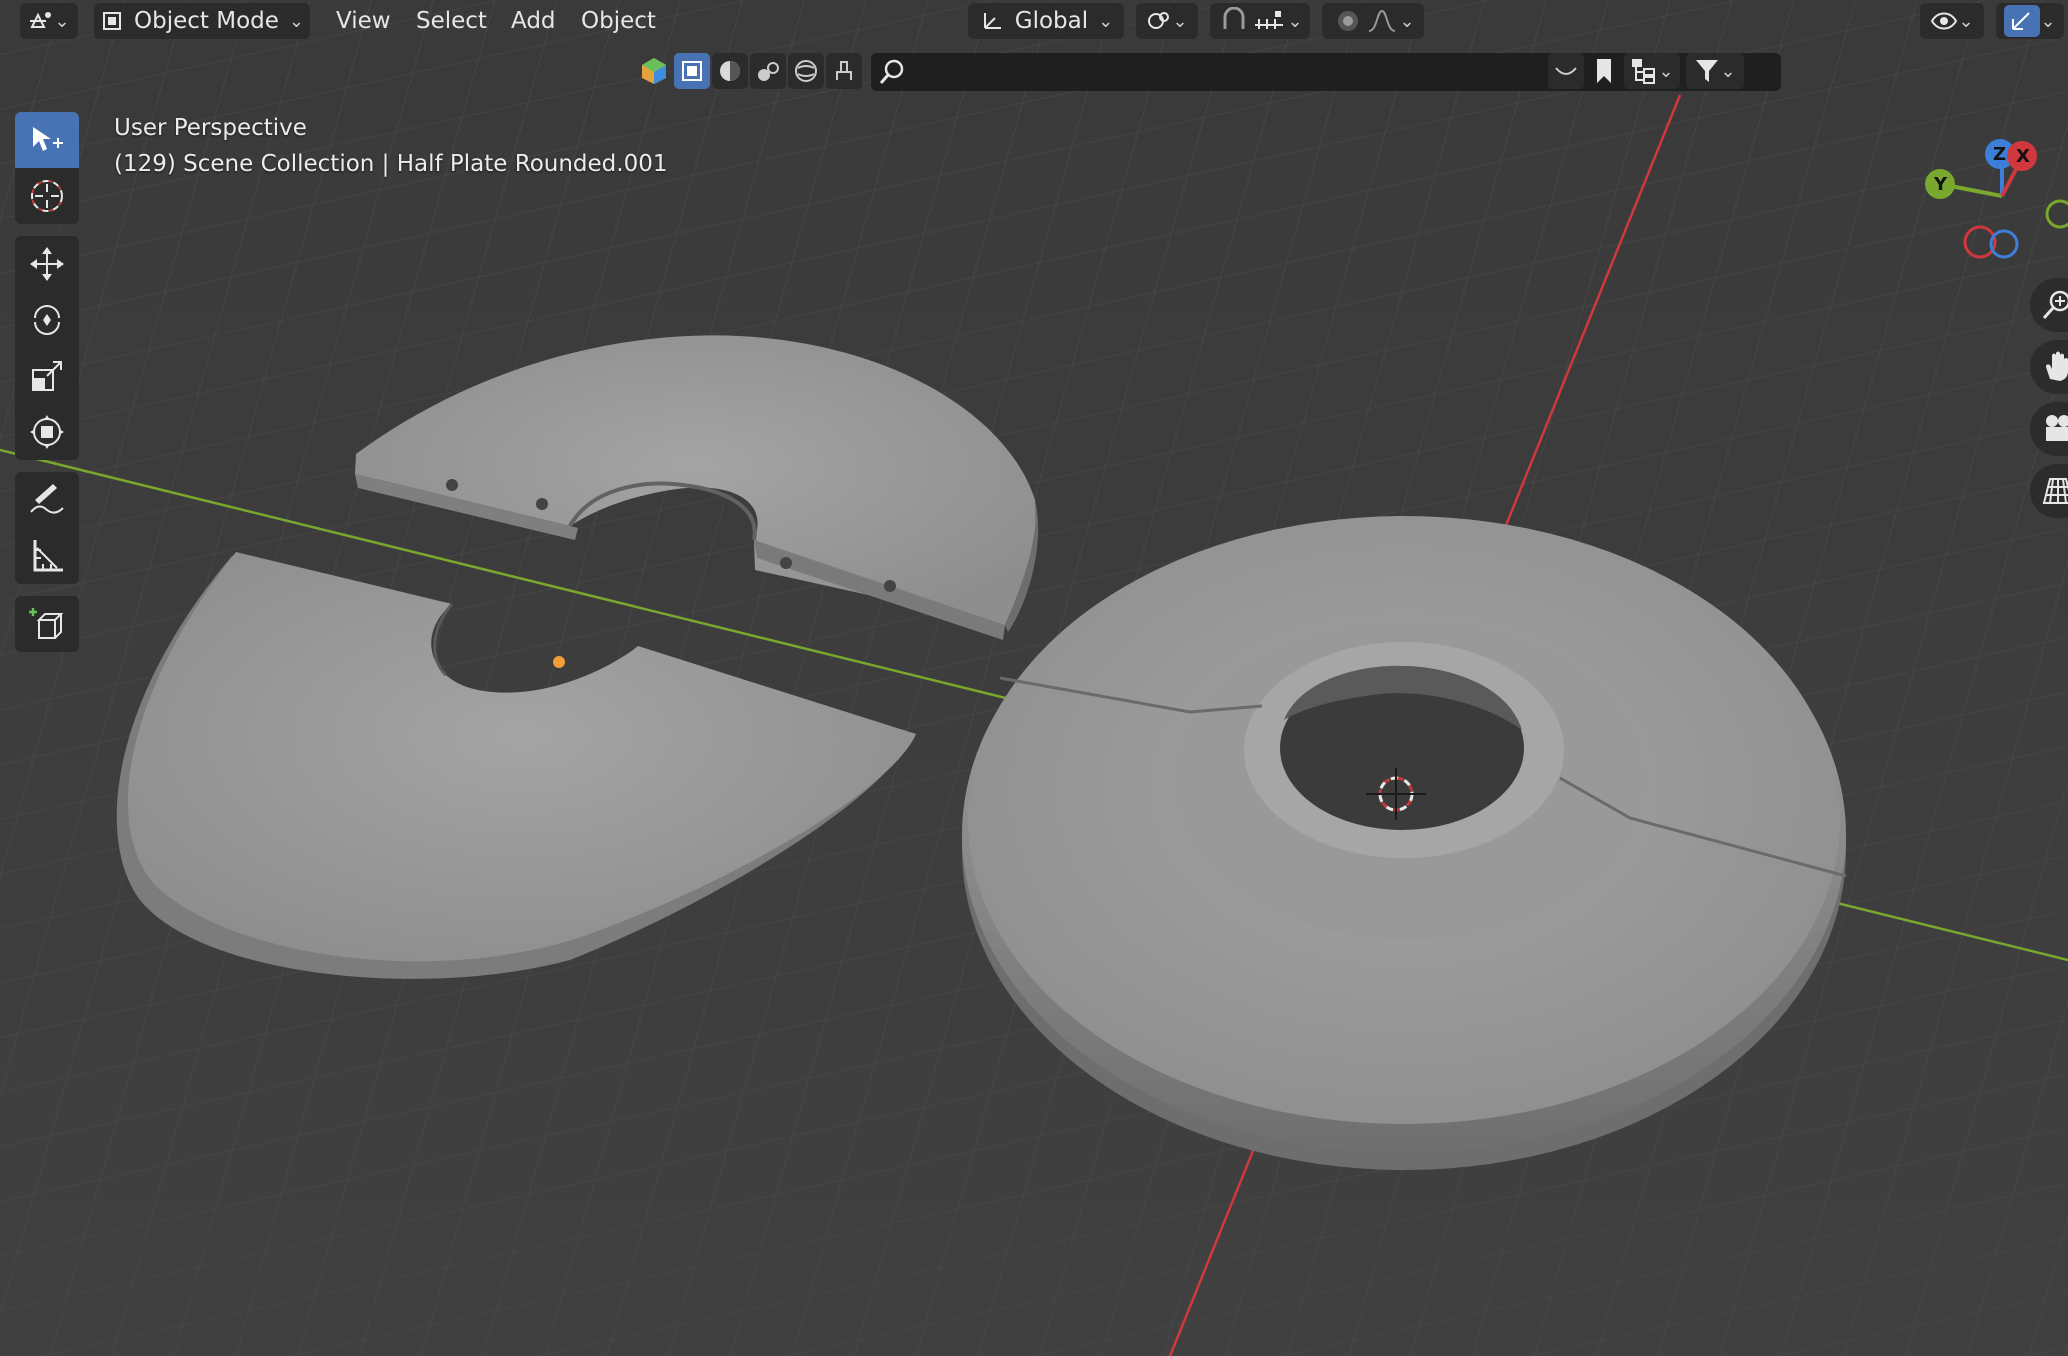 This screenshot has width=2068, height=1356. Describe the element at coordinates (1051, 21) in the screenshot. I see `orientation-label: Global` at that location.